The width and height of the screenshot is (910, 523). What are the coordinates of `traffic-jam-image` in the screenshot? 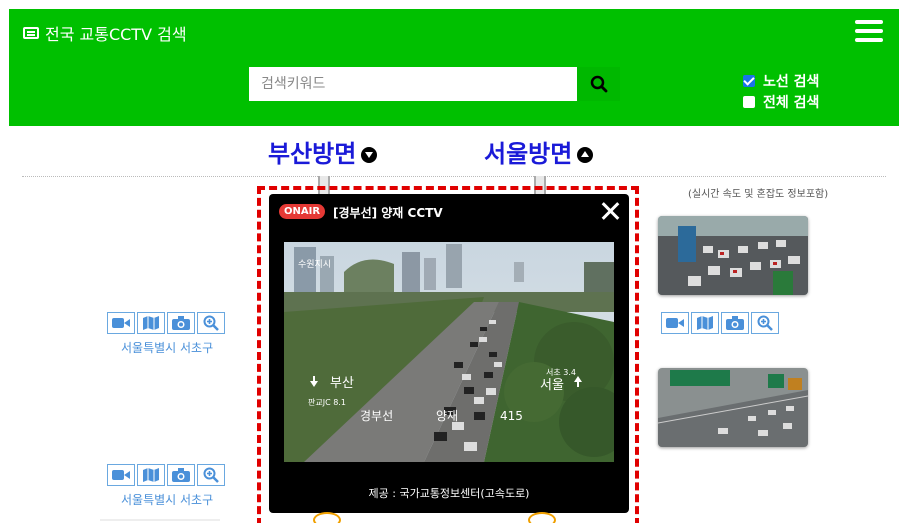 It's located at (733, 255).